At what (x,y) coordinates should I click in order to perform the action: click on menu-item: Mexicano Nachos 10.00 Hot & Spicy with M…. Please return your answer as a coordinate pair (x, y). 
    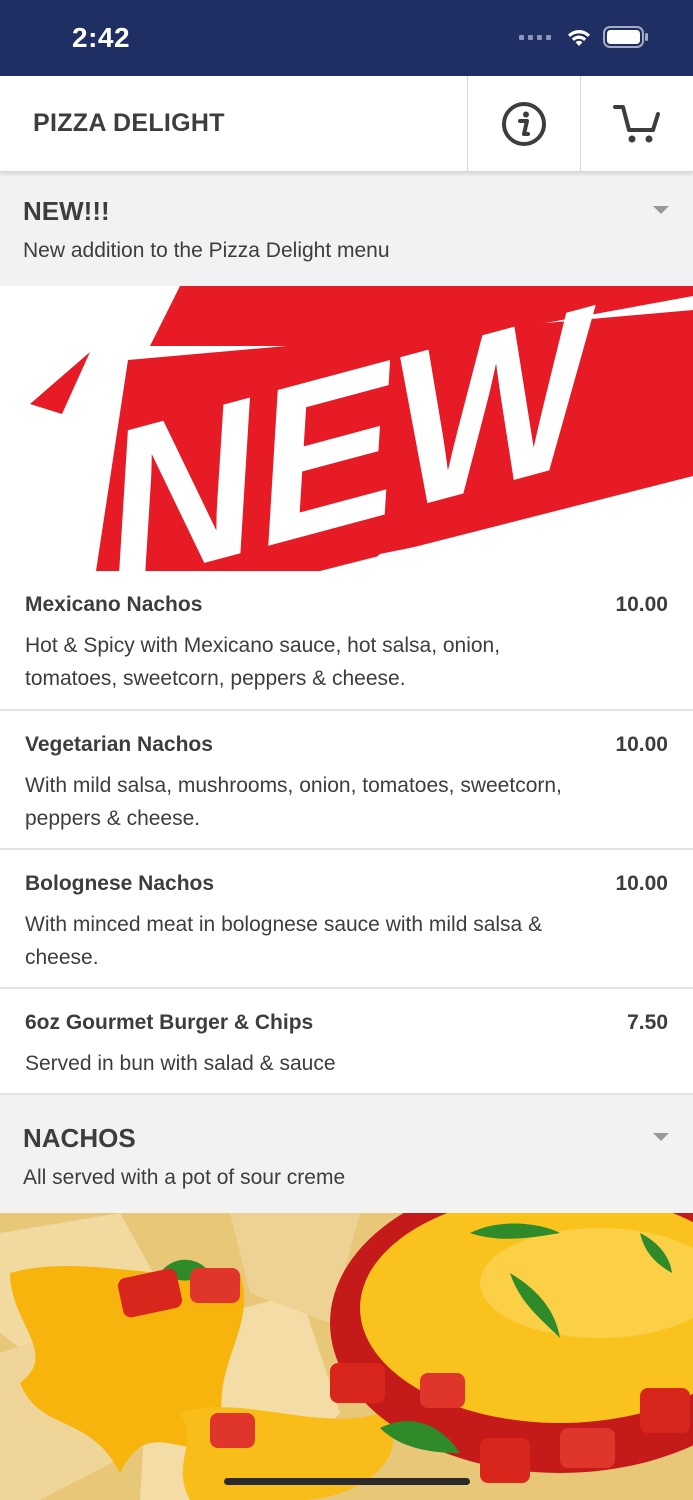
    Looking at the image, I should click on (346, 641).